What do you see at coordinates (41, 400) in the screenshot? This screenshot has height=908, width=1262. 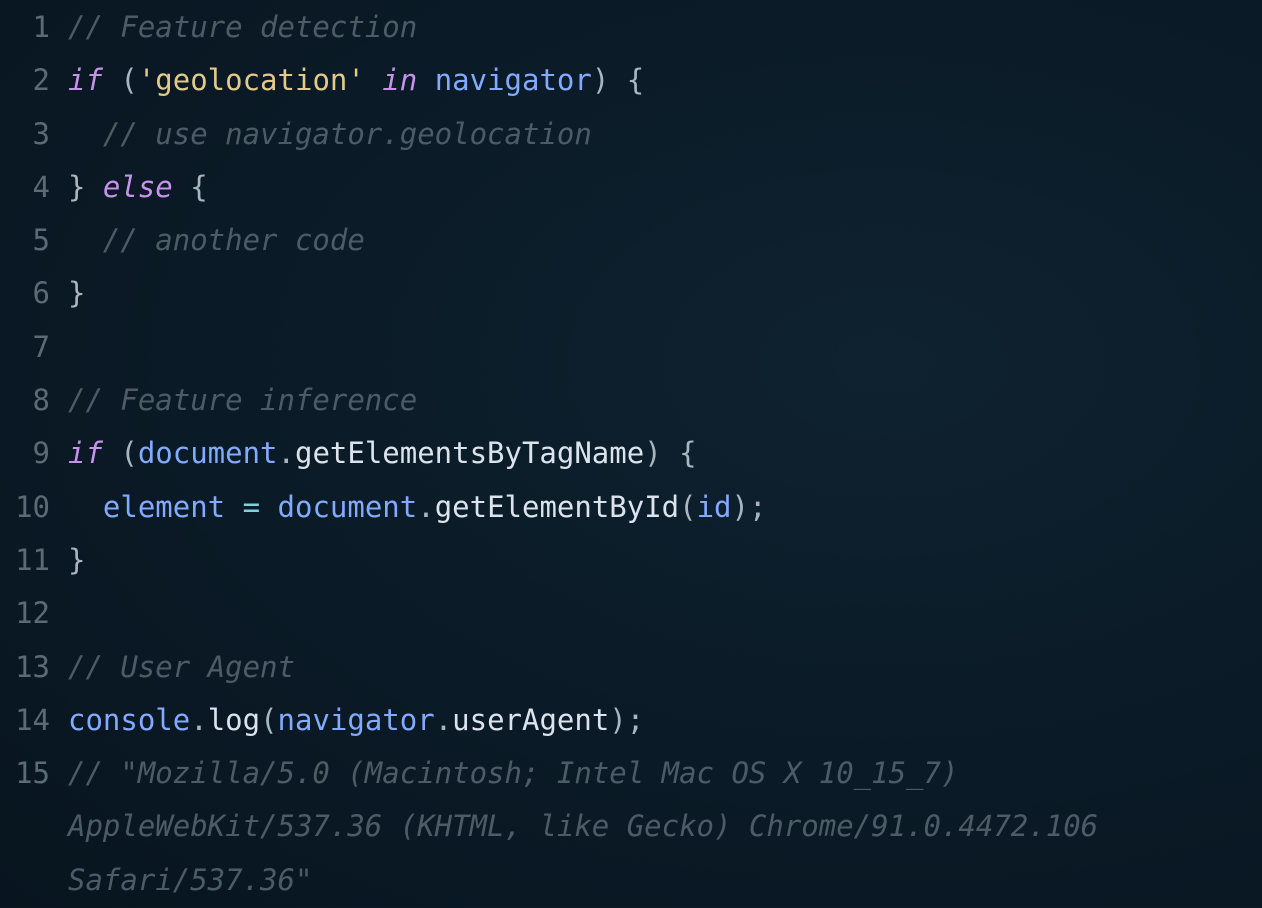 I see `line-number: 8` at bounding box center [41, 400].